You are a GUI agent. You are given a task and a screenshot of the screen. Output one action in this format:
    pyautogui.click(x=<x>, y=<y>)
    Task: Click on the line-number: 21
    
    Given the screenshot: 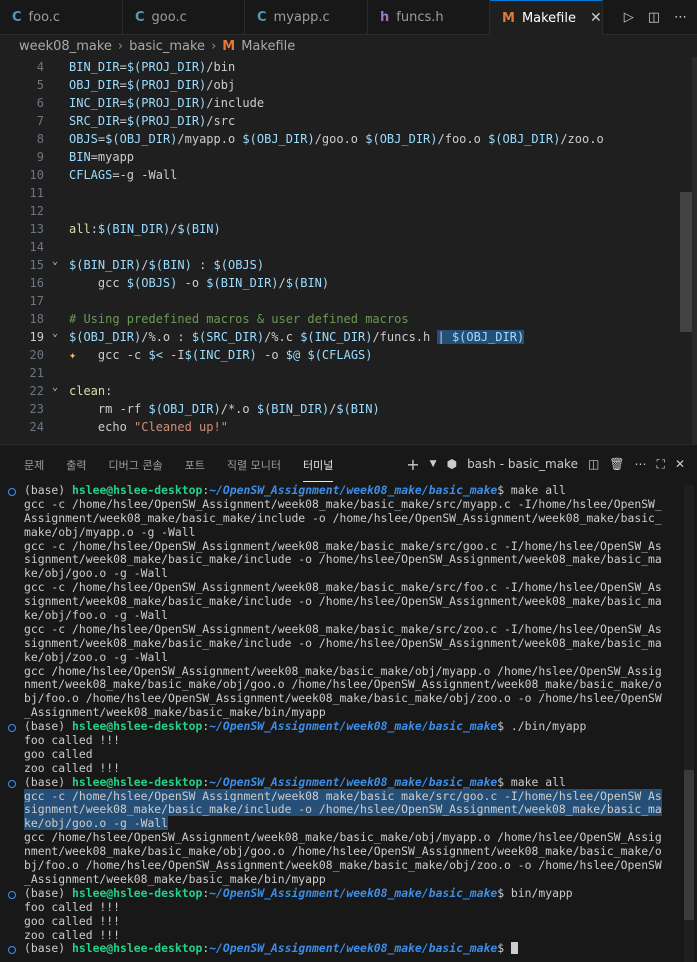 What is the action you would take?
    pyautogui.click(x=36, y=373)
    